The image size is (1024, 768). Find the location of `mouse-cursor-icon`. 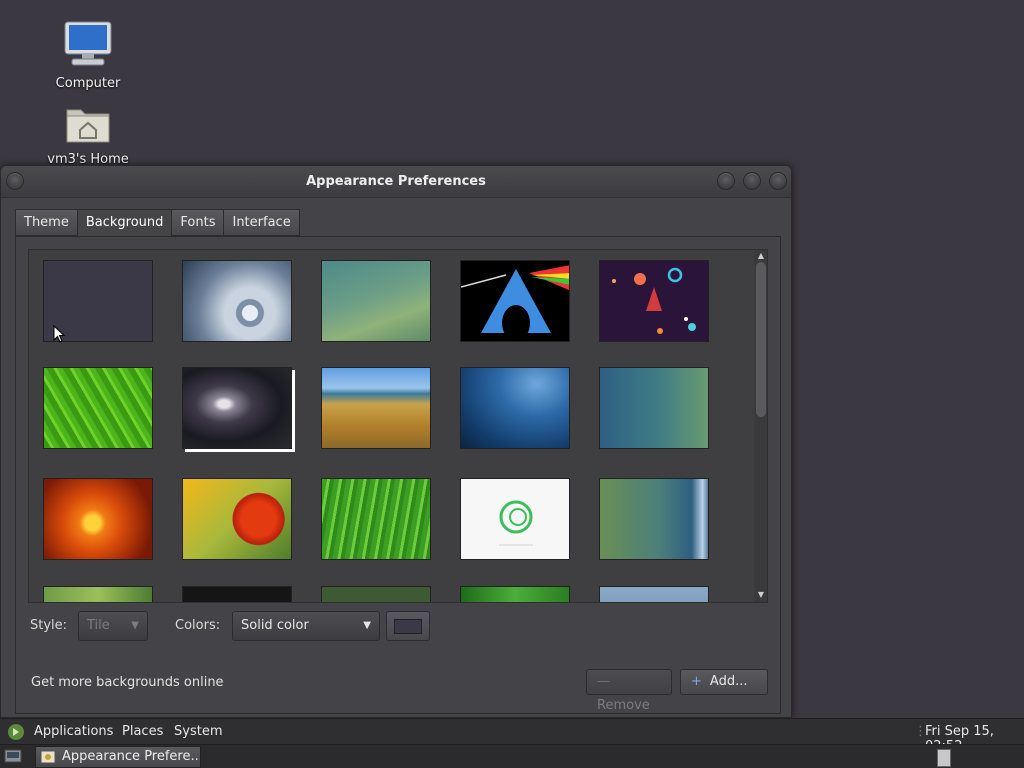

mouse-cursor-icon is located at coordinates (59, 334).